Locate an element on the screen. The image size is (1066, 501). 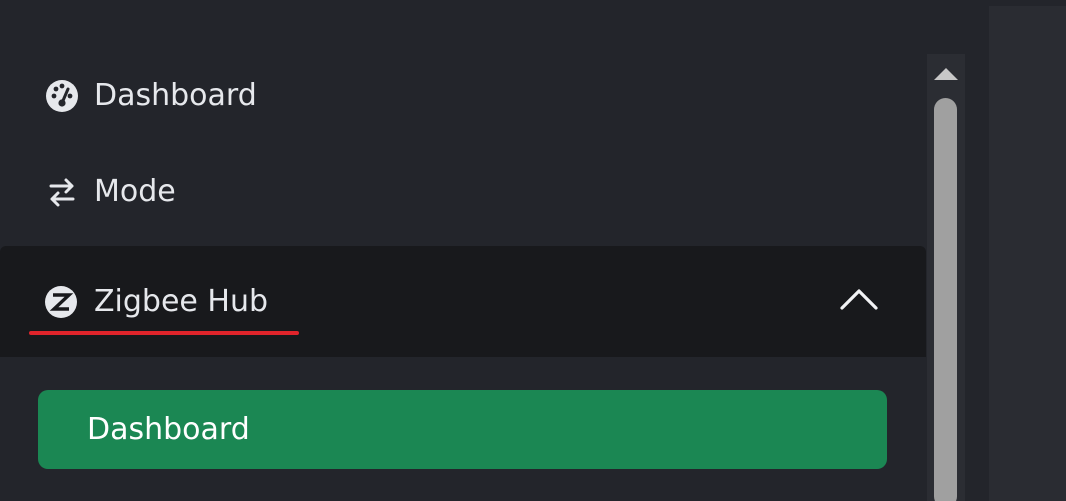
scroll-up-arrow-icon is located at coordinates (946, 75).